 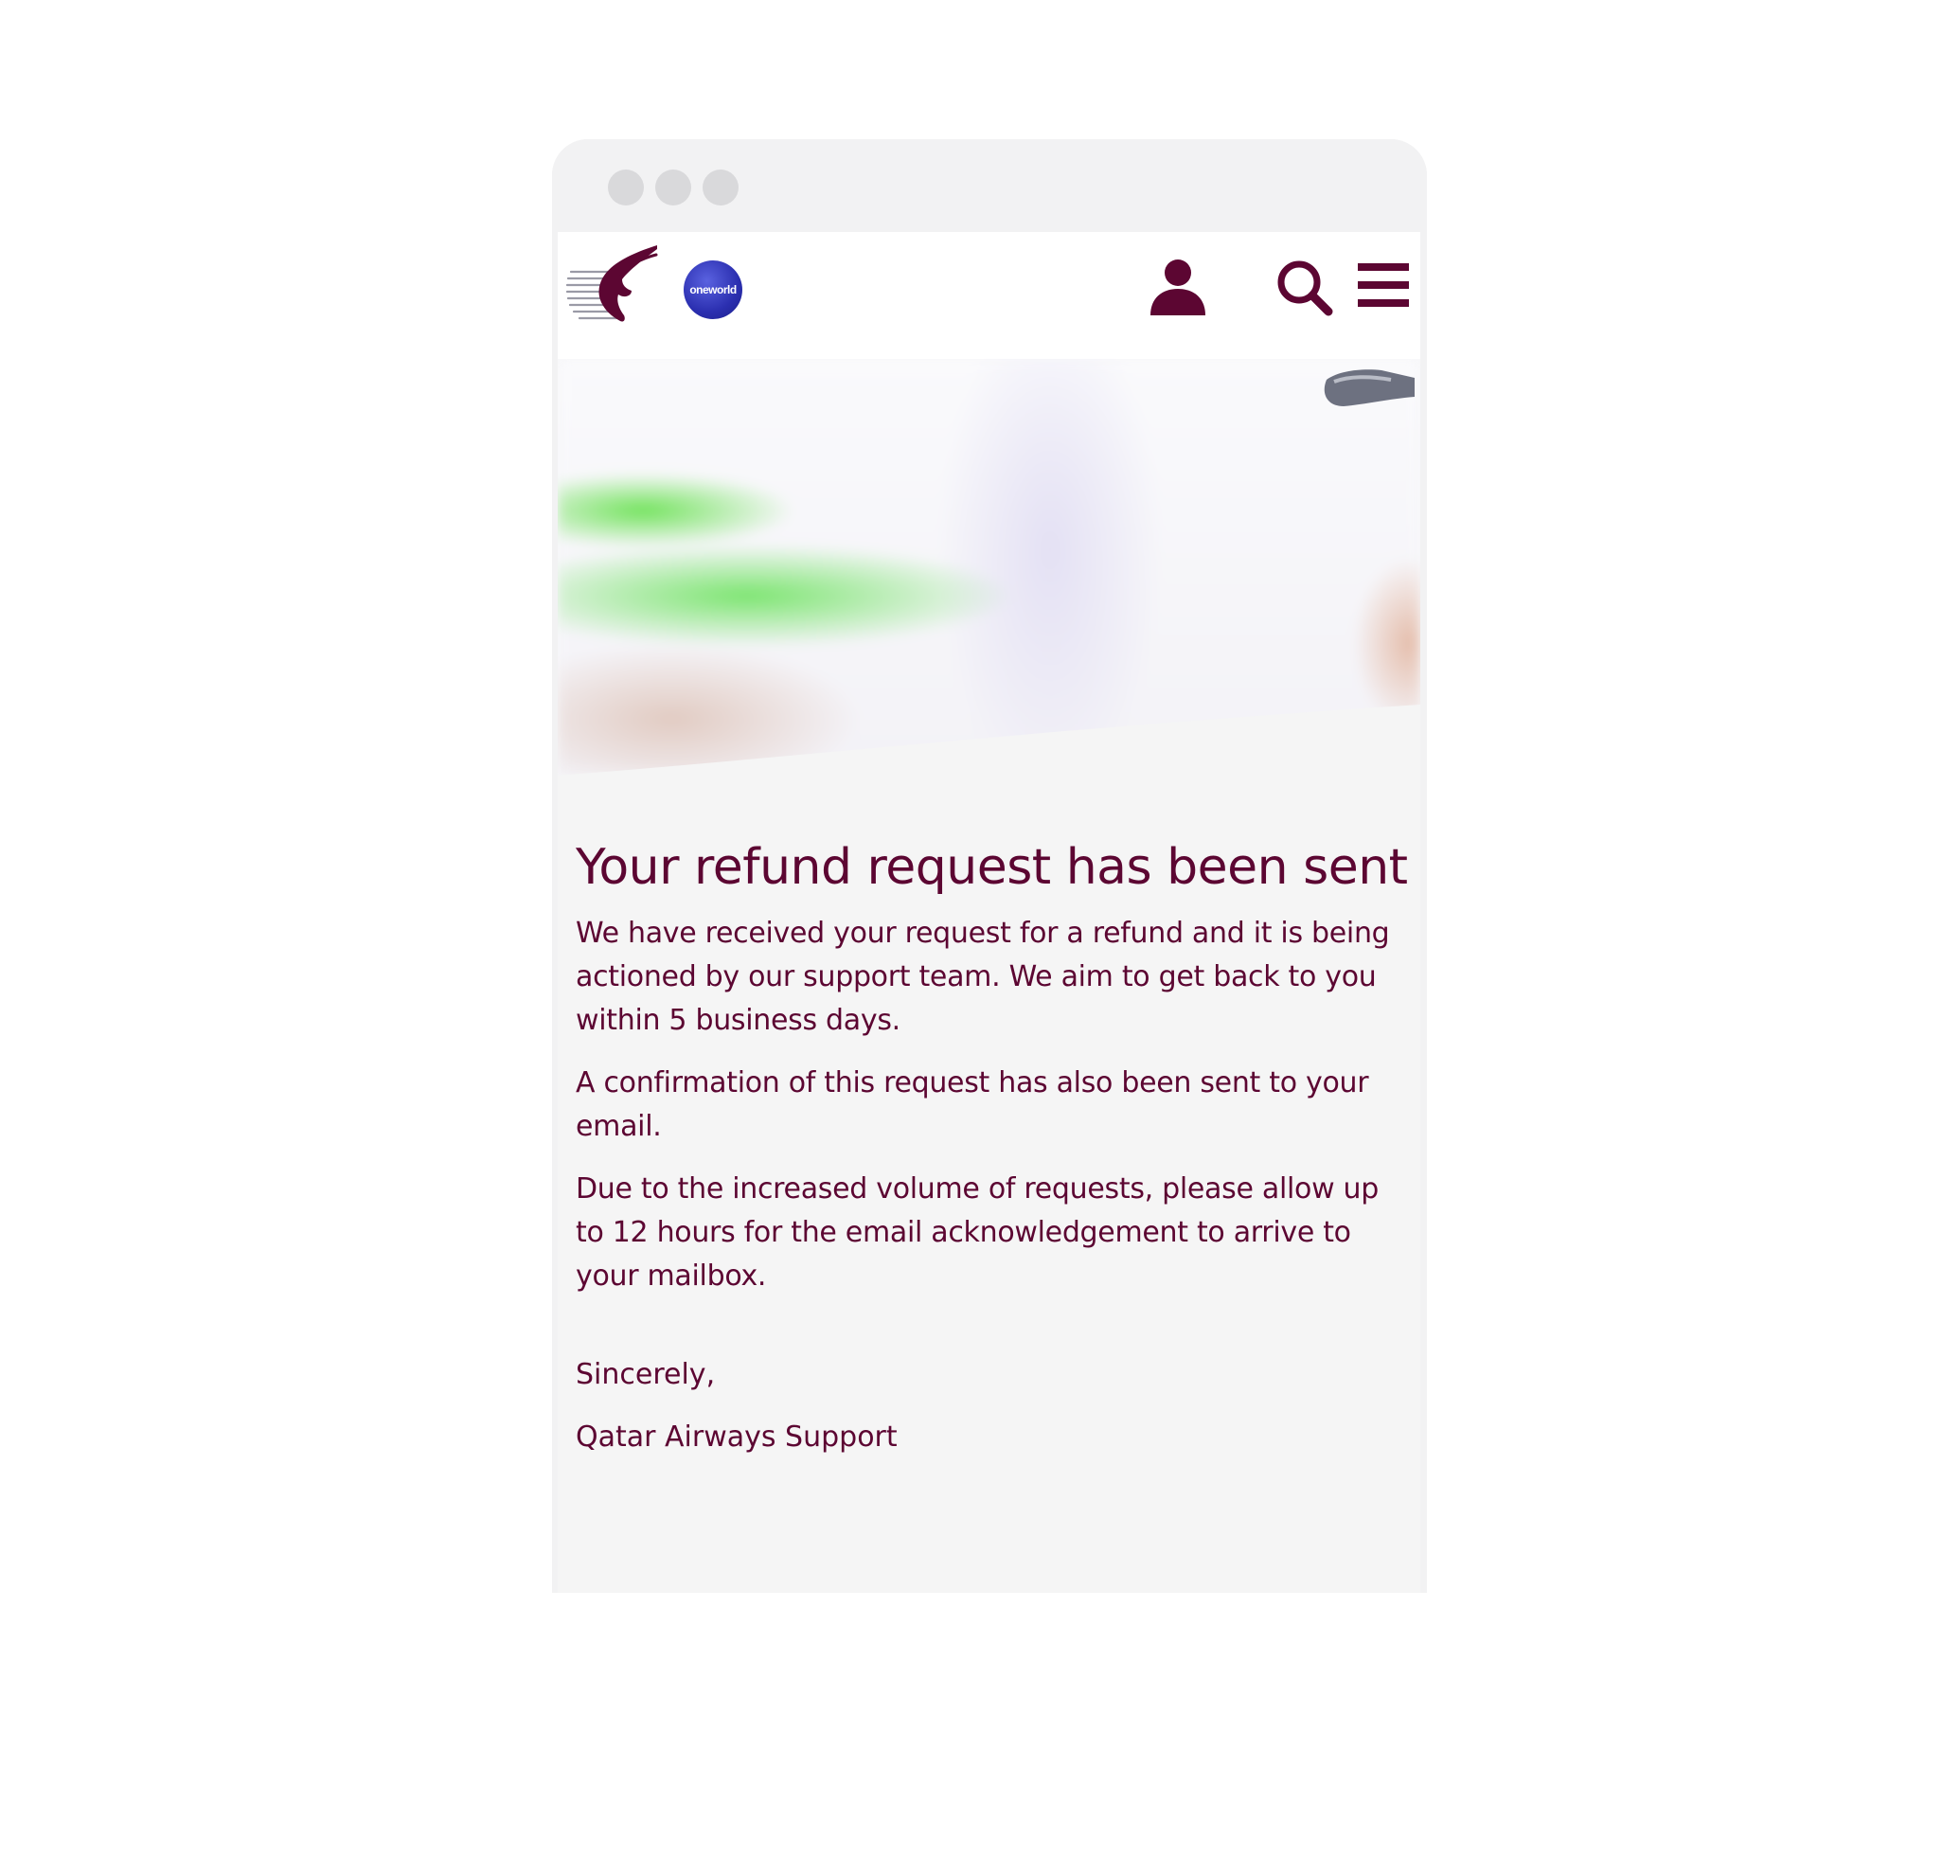 What do you see at coordinates (989, 573) in the screenshot?
I see `hero-decoration` at bounding box center [989, 573].